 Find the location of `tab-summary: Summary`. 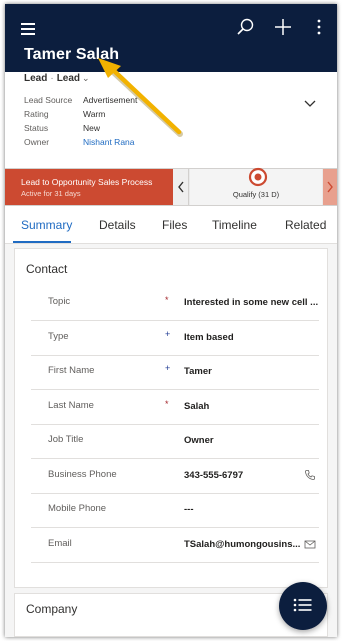

tab-summary: Summary is located at coordinates (46, 225).